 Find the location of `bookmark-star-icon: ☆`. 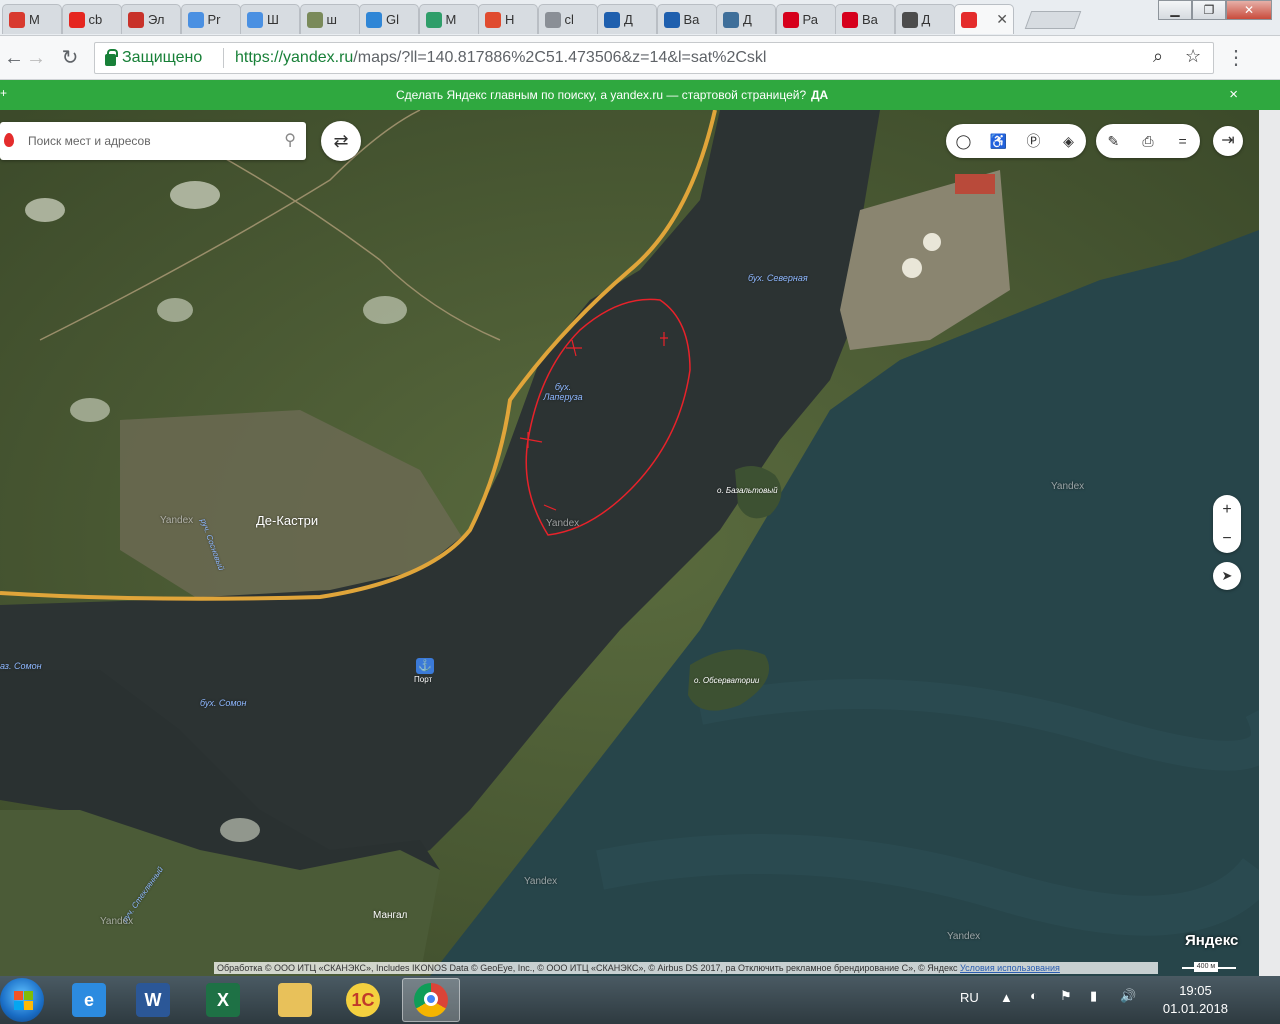

bookmark-star-icon: ☆ is located at coordinates (1193, 56).